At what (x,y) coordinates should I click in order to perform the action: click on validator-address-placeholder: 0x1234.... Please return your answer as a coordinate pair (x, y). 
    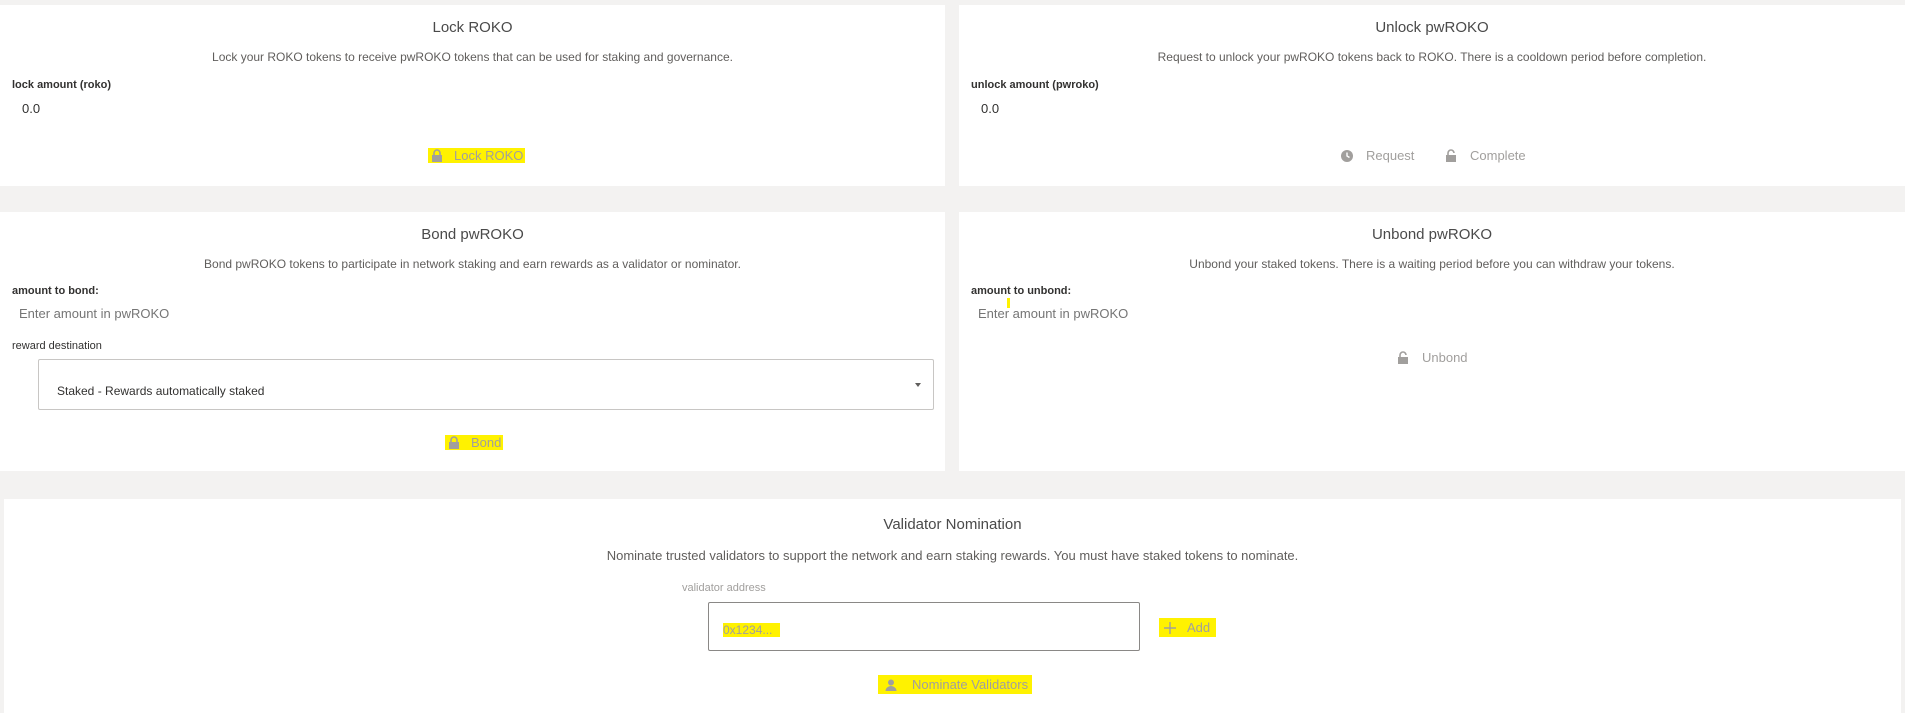
    Looking at the image, I should click on (752, 630).